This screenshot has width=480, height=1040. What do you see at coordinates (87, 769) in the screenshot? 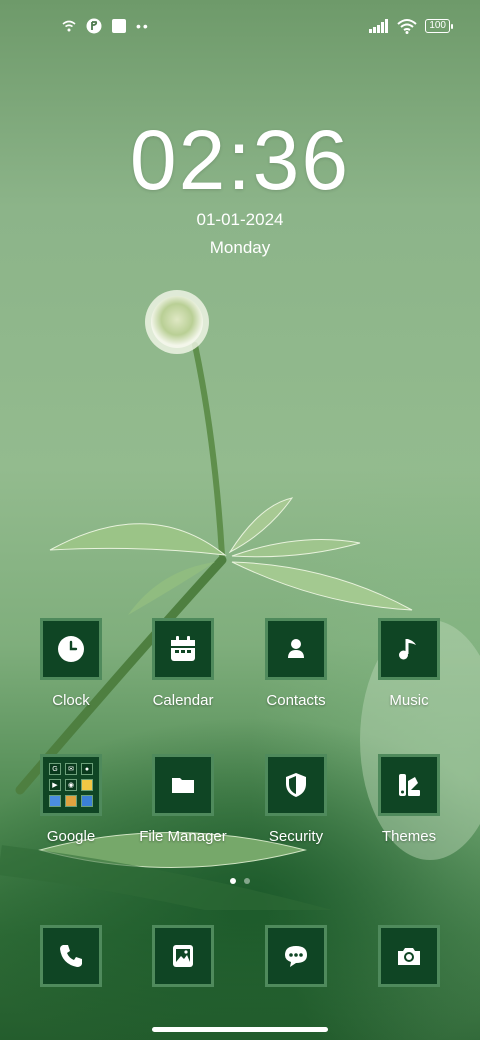
I see `maps-icon: ●` at bounding box center [87, 769].